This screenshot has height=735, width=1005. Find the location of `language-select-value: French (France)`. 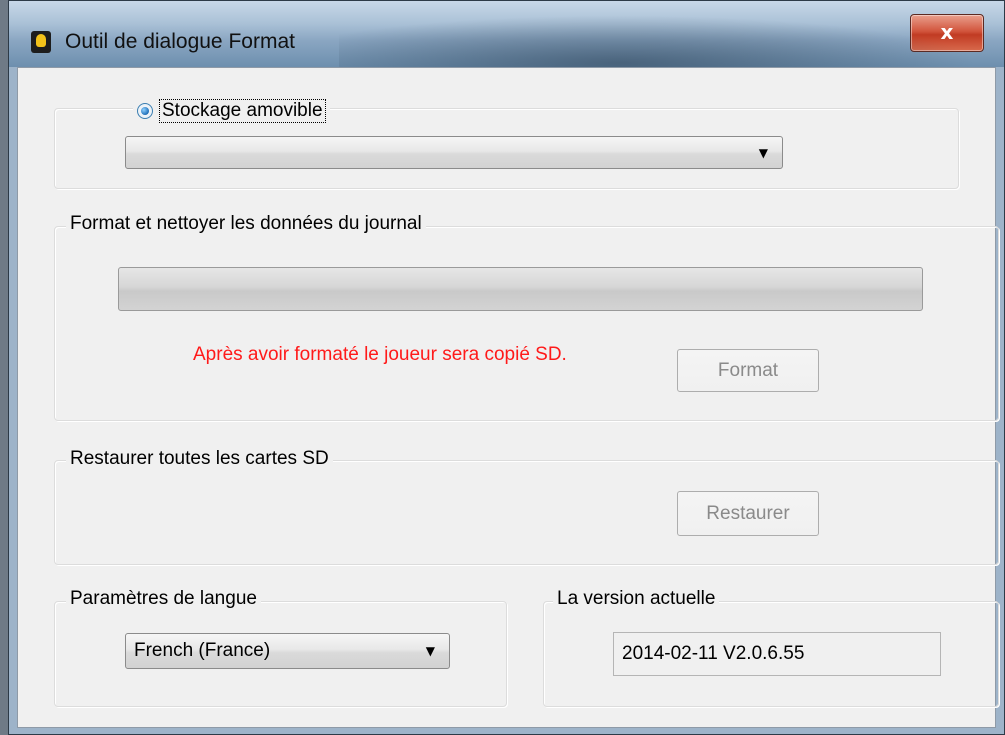

language-select-value: French (France) is located at coordinates (202, 650).